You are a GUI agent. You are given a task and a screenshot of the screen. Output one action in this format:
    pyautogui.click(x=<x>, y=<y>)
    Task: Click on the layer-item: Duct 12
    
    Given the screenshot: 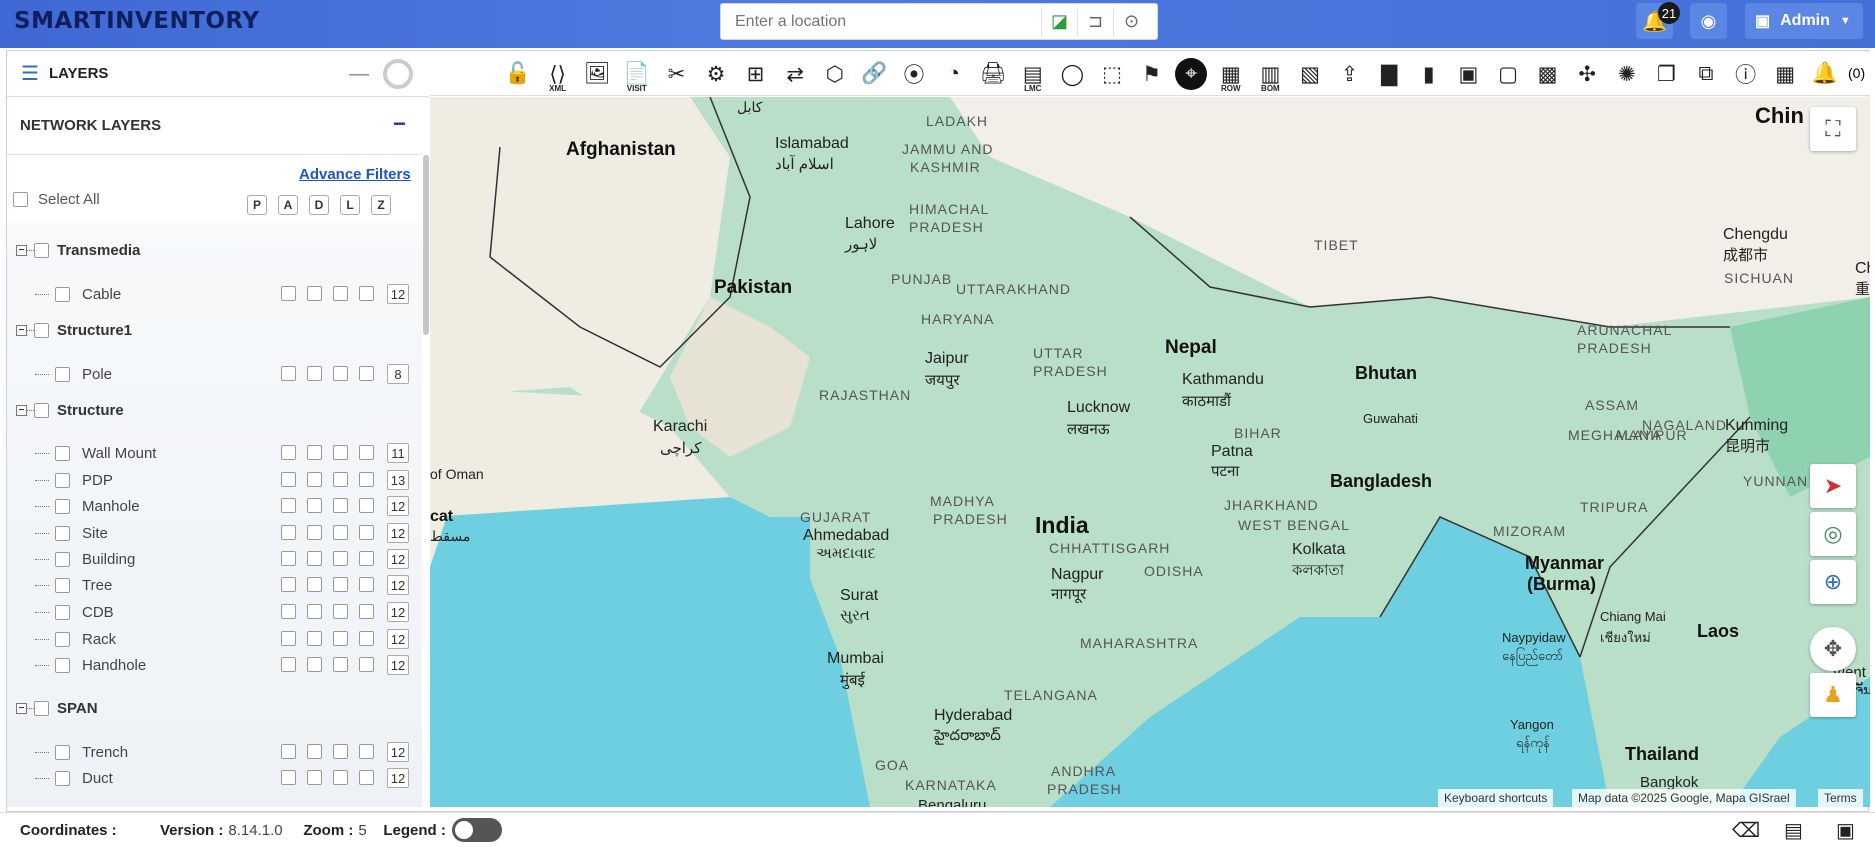 What is the action you would take?
    pyautogui.click(x=214, y=778)
    